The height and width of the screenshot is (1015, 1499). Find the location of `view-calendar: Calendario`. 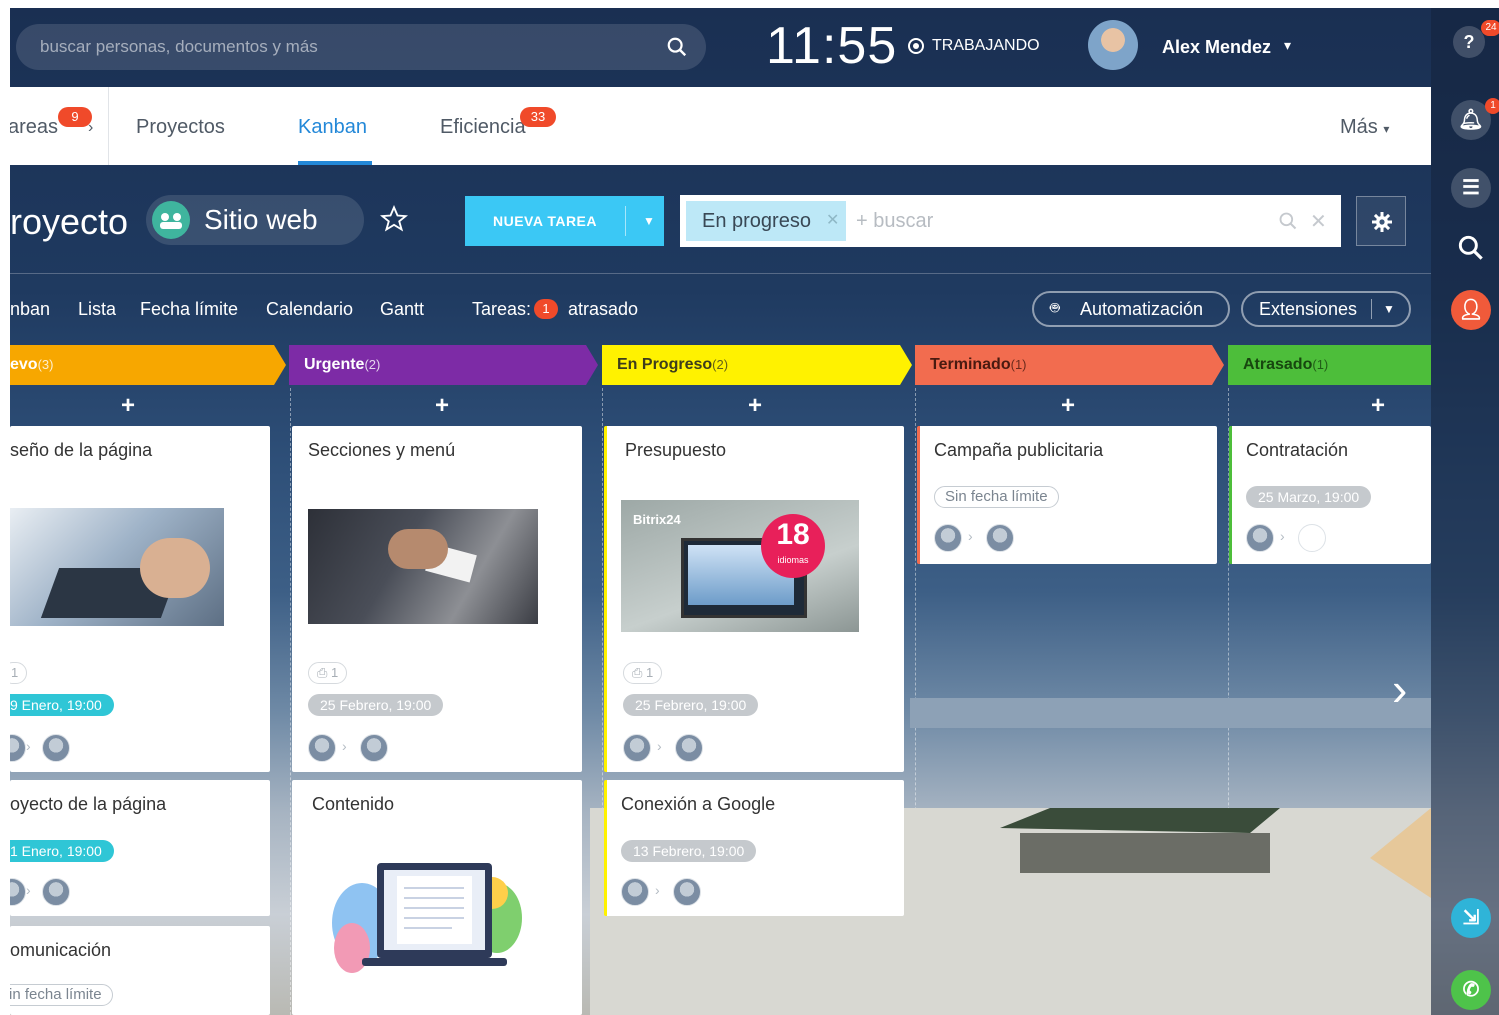

view-calendar: Calendario is located at coordinates (309, 309).